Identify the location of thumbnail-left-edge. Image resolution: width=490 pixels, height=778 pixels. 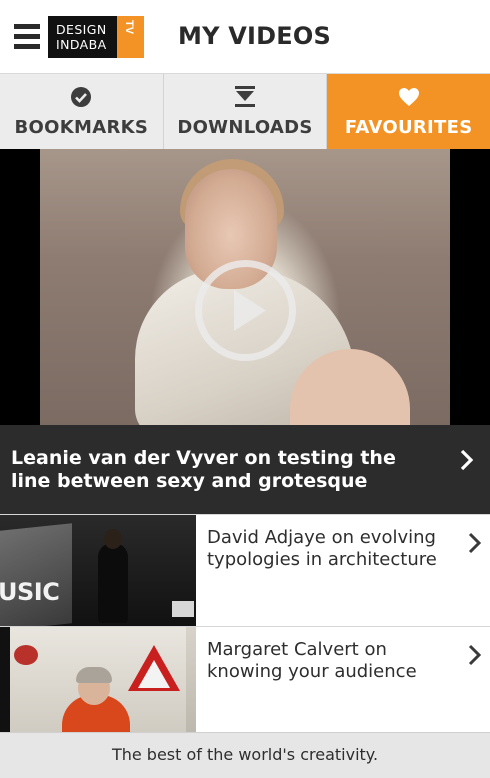
(5, 682).